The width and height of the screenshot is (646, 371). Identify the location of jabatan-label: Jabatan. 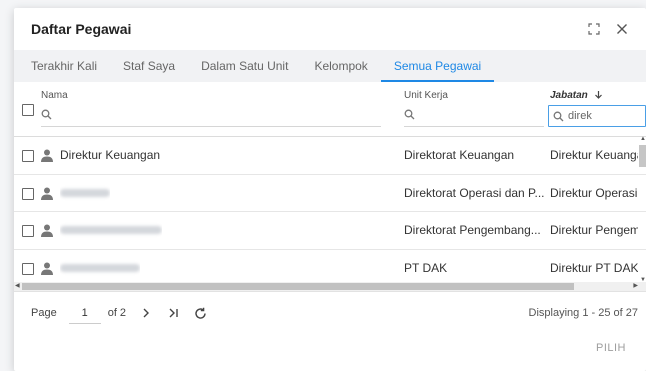
(569, 95).